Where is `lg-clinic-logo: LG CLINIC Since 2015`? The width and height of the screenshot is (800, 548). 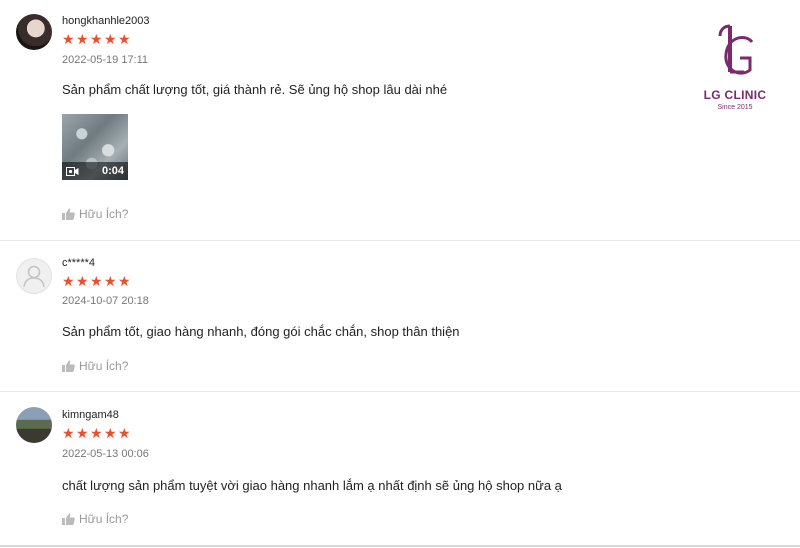
lg-clinic-logo: LG CLINIC Since 2015 is located at coordinates (735, 66).